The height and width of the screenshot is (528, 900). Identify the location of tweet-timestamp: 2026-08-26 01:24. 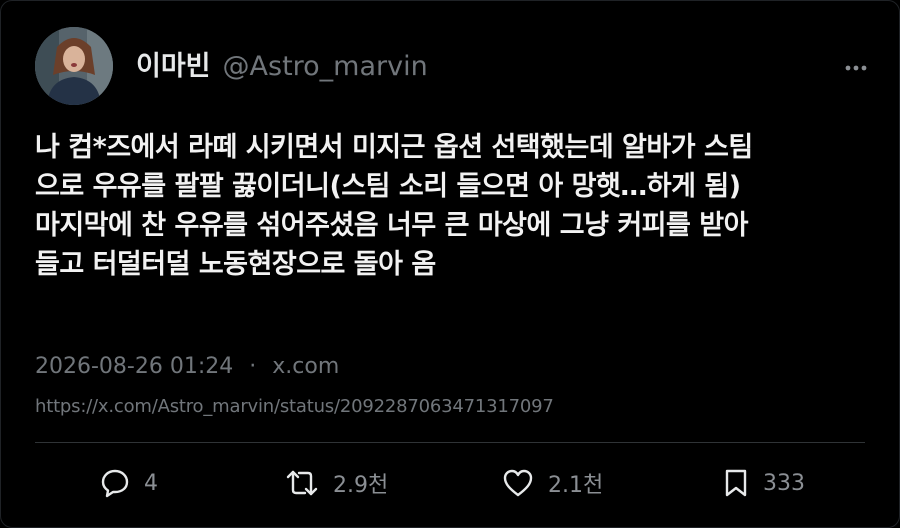
(134, 366).